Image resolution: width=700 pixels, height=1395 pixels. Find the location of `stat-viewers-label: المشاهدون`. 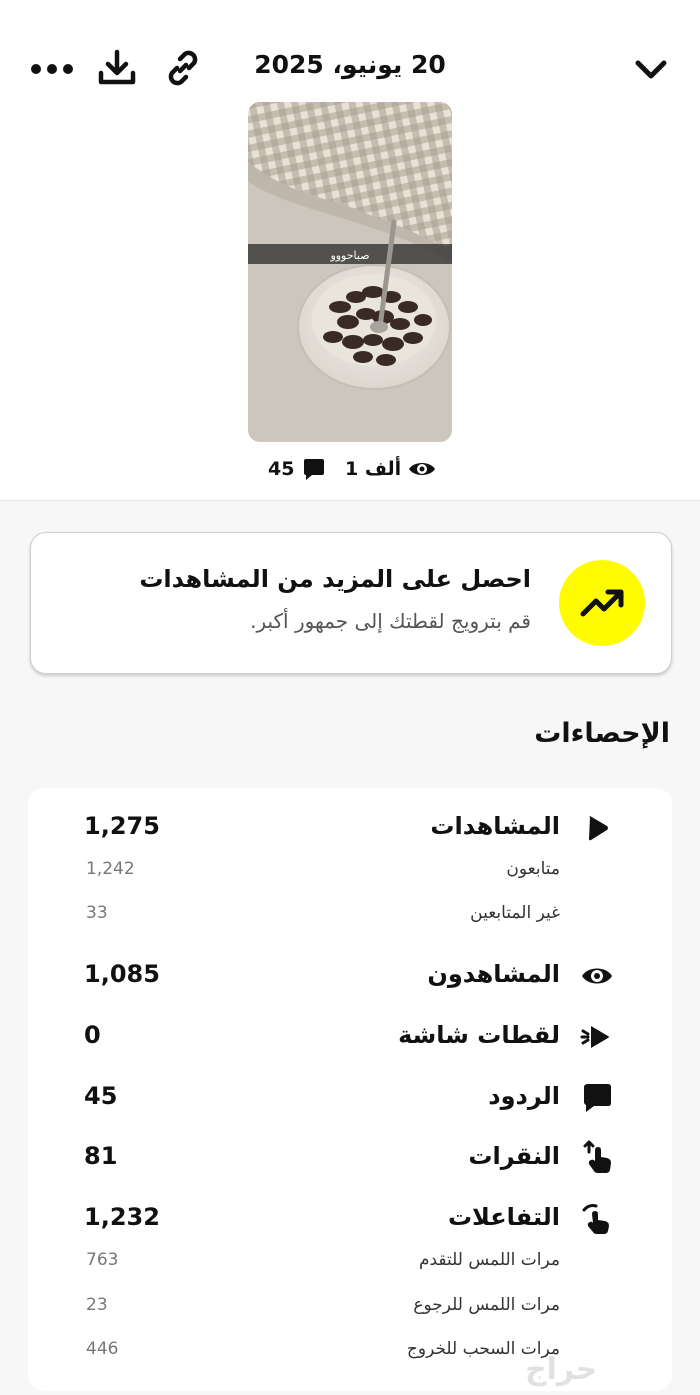

stat-viewers-label: المشاهدون is located at coordinates (493, 974).